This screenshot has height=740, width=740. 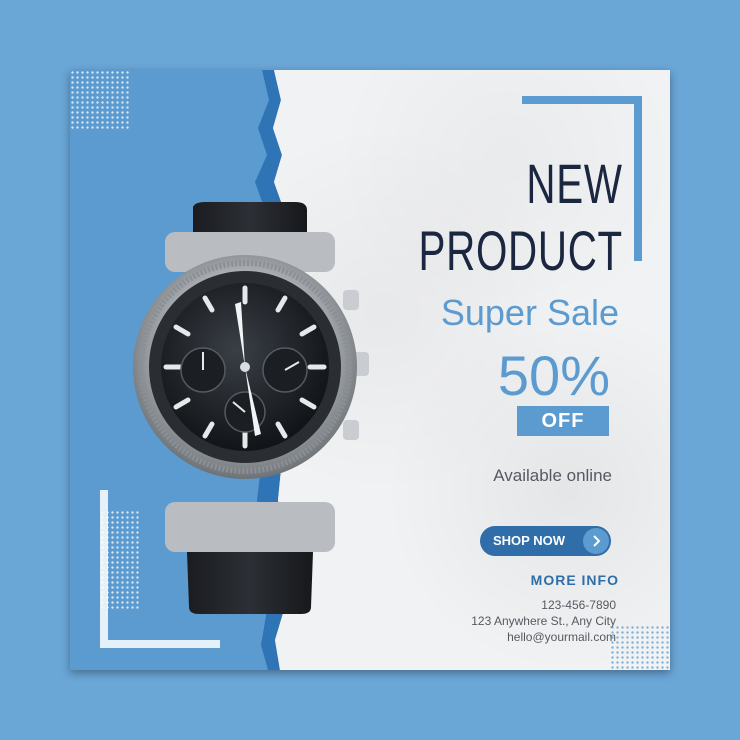 What do you see at coordinates (529, 540) in the screenshot?
I see `shop-now-label: SHOP NOW` at bounding box center [529, 540].